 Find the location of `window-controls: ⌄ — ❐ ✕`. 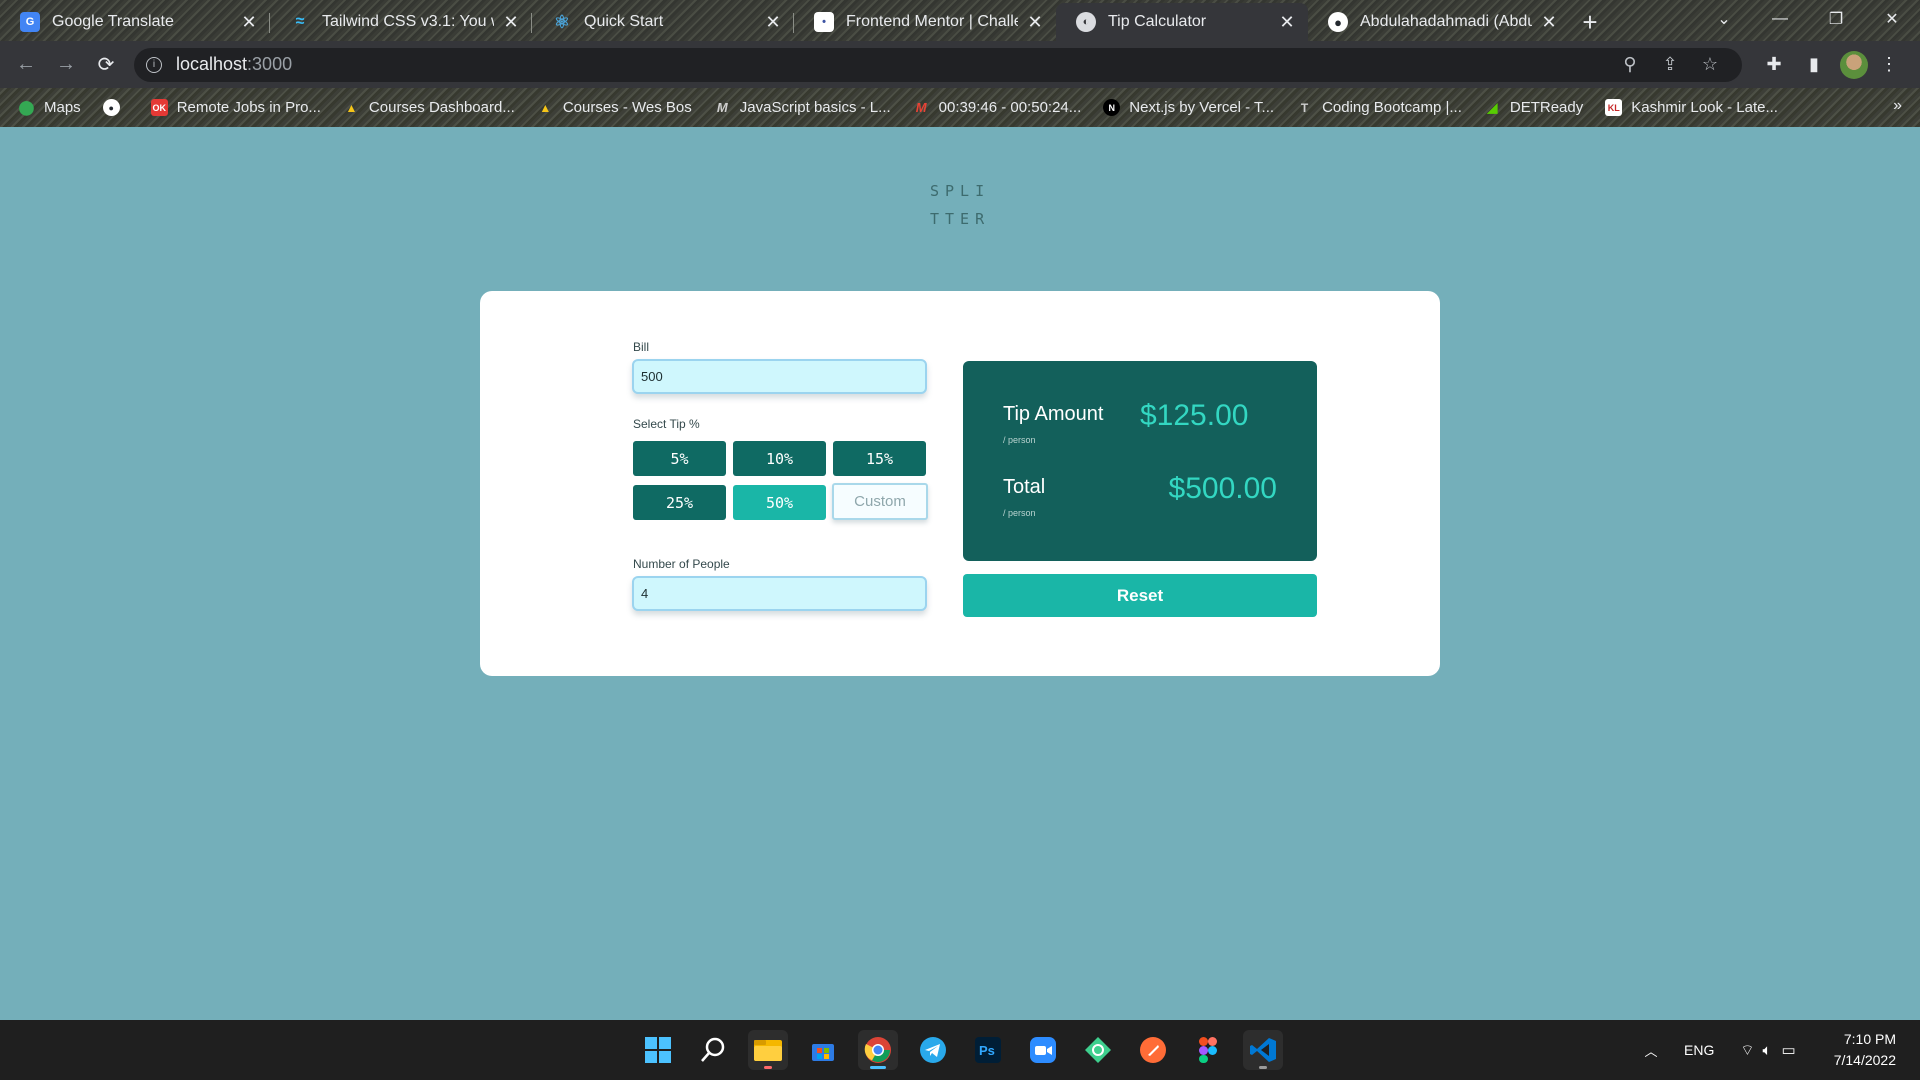

window-controls: ⌄ — ❐ ✕ is located at coordinates (1808, 19).